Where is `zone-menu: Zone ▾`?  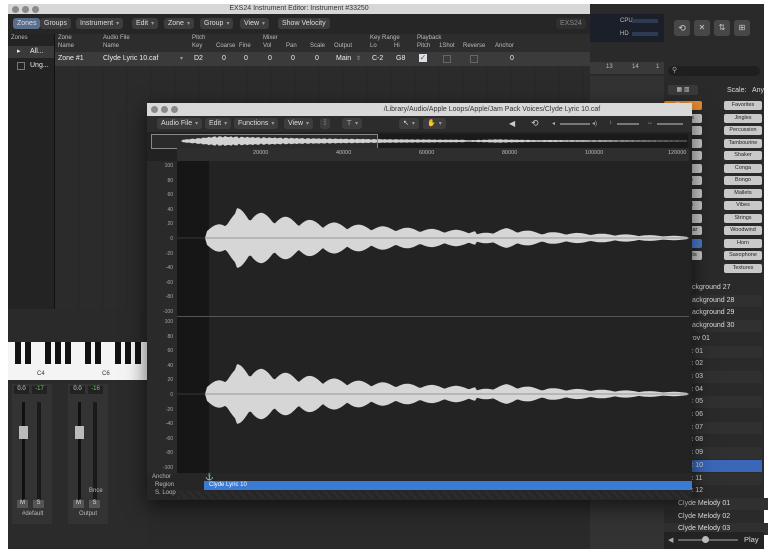 zone-menu: Zone ▾ is located at coordinates (179, 23).